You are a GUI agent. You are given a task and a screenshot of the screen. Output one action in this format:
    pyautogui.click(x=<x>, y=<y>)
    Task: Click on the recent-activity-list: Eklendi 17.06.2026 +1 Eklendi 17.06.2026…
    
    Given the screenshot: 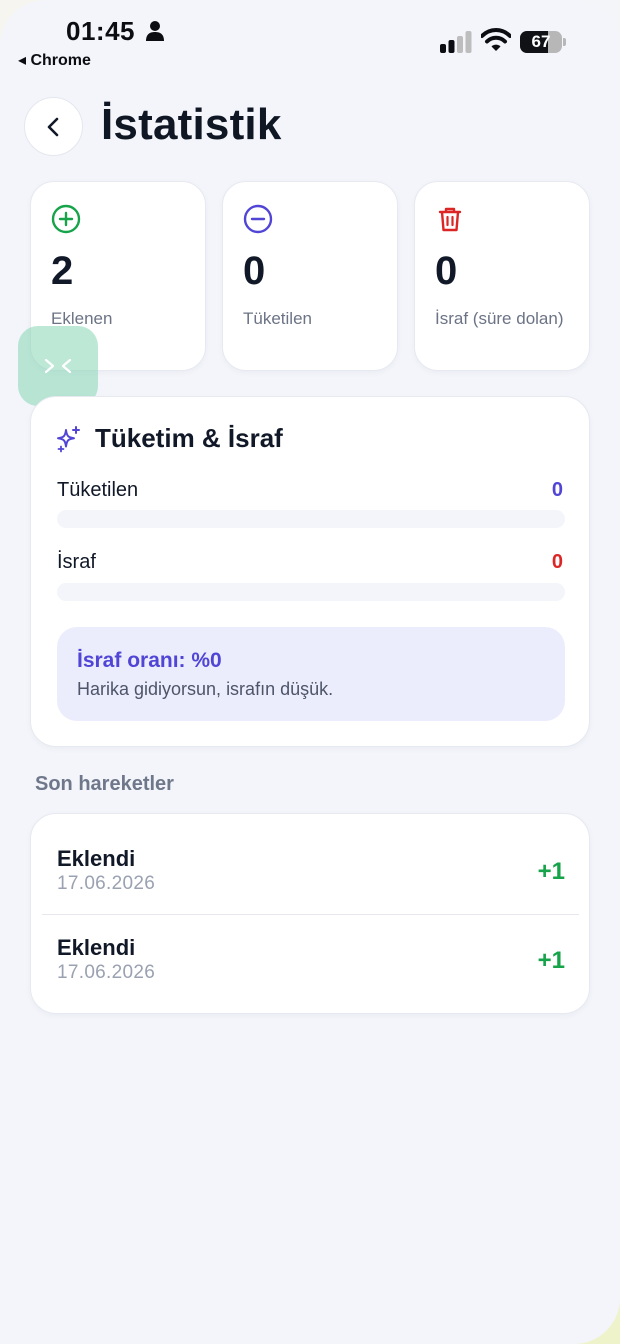 What is the action you would take?
    pyautogui.click(x=310, y=913)
    